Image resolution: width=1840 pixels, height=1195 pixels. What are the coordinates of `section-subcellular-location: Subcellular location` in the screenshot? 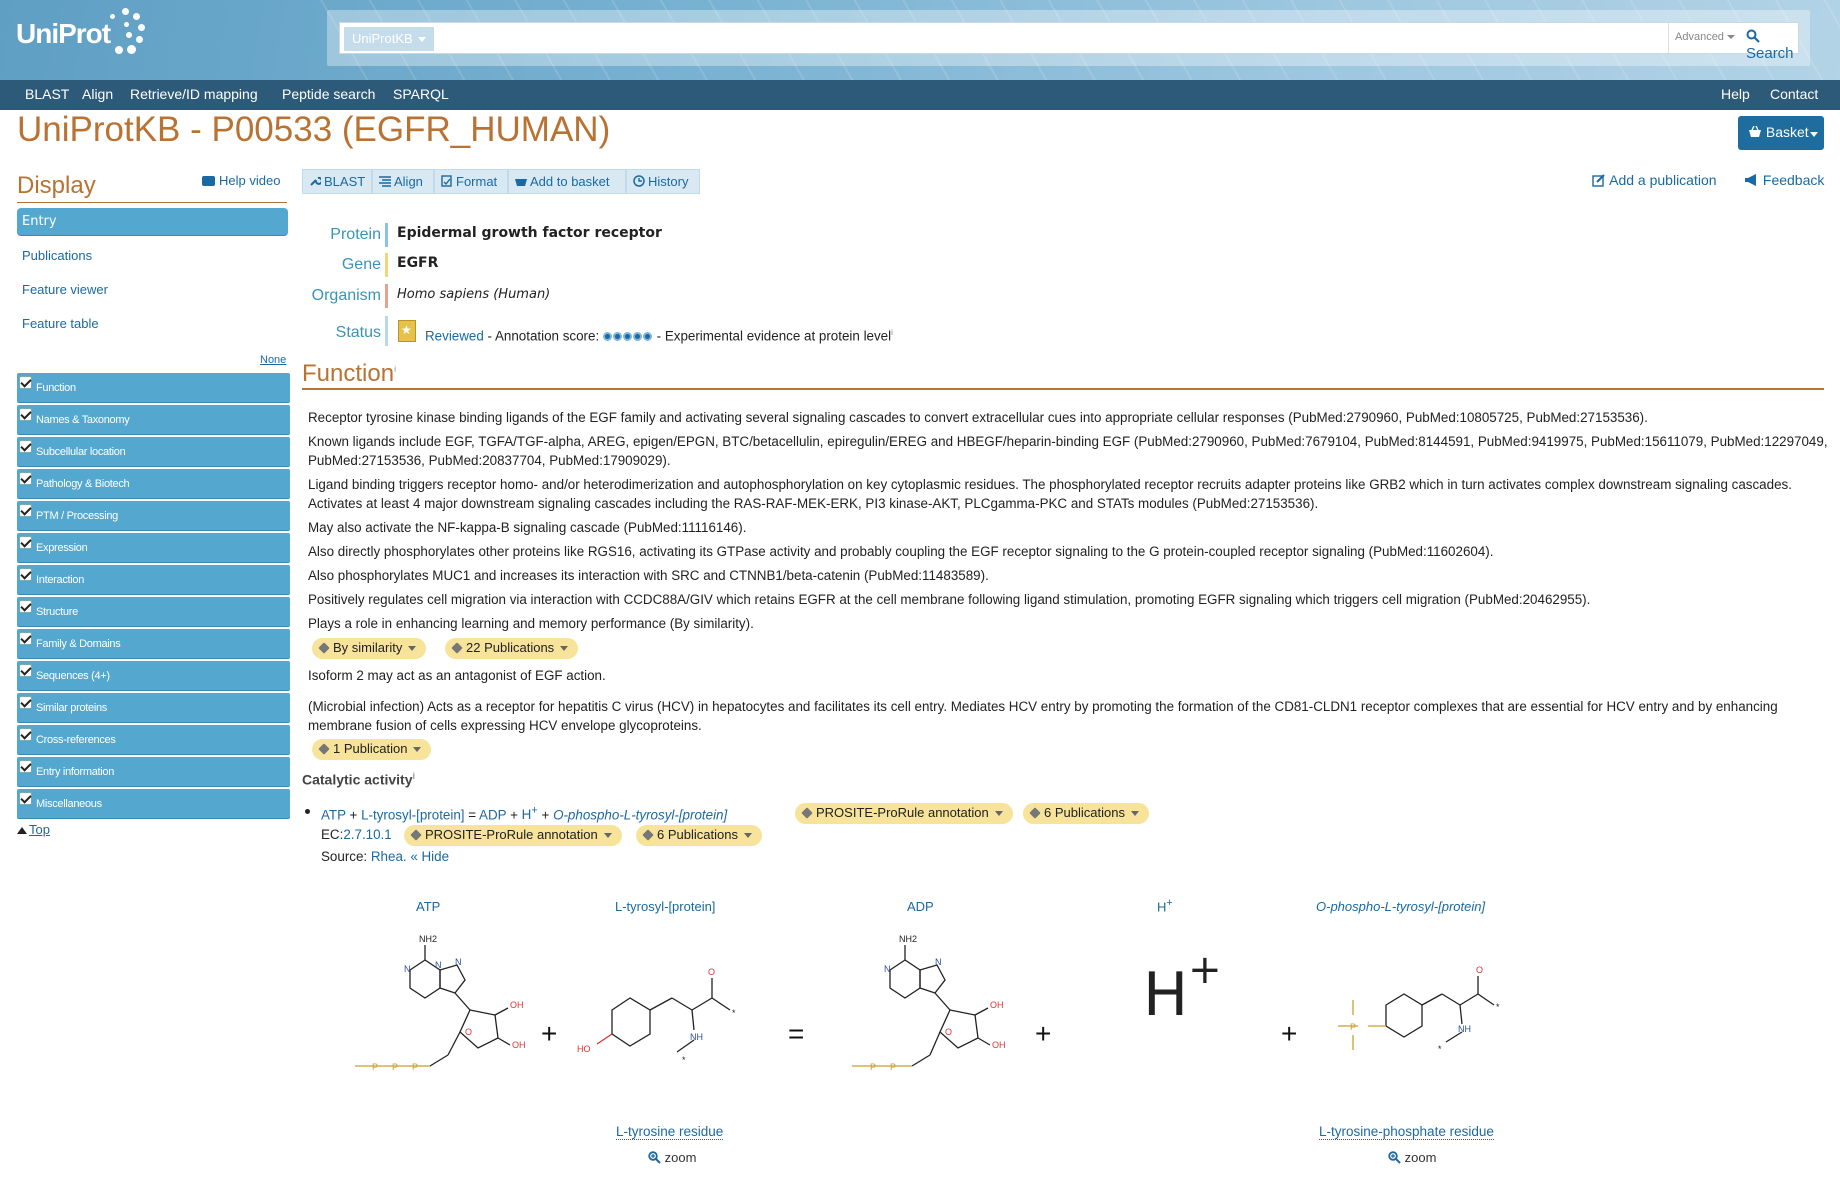 It's located at (153, 451).